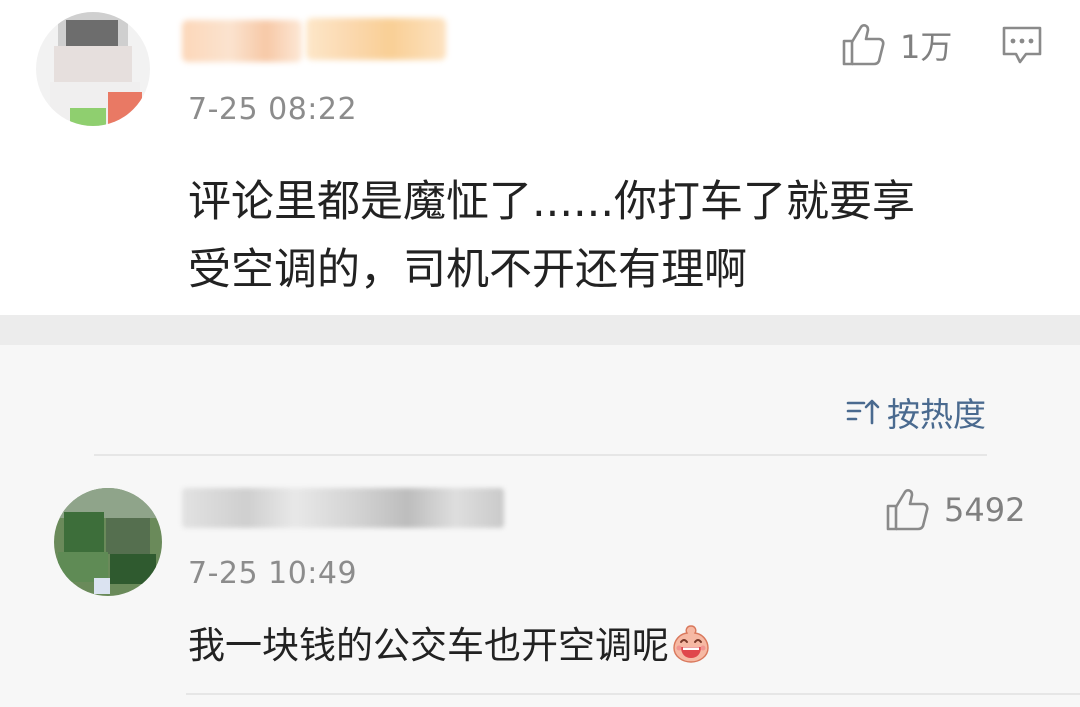 This screenshot has height=707, width=1080. What do you see at coordinates (376, 39) in the screenshot?
I see `username-badge-blurred` at bounding box center [376, 39].